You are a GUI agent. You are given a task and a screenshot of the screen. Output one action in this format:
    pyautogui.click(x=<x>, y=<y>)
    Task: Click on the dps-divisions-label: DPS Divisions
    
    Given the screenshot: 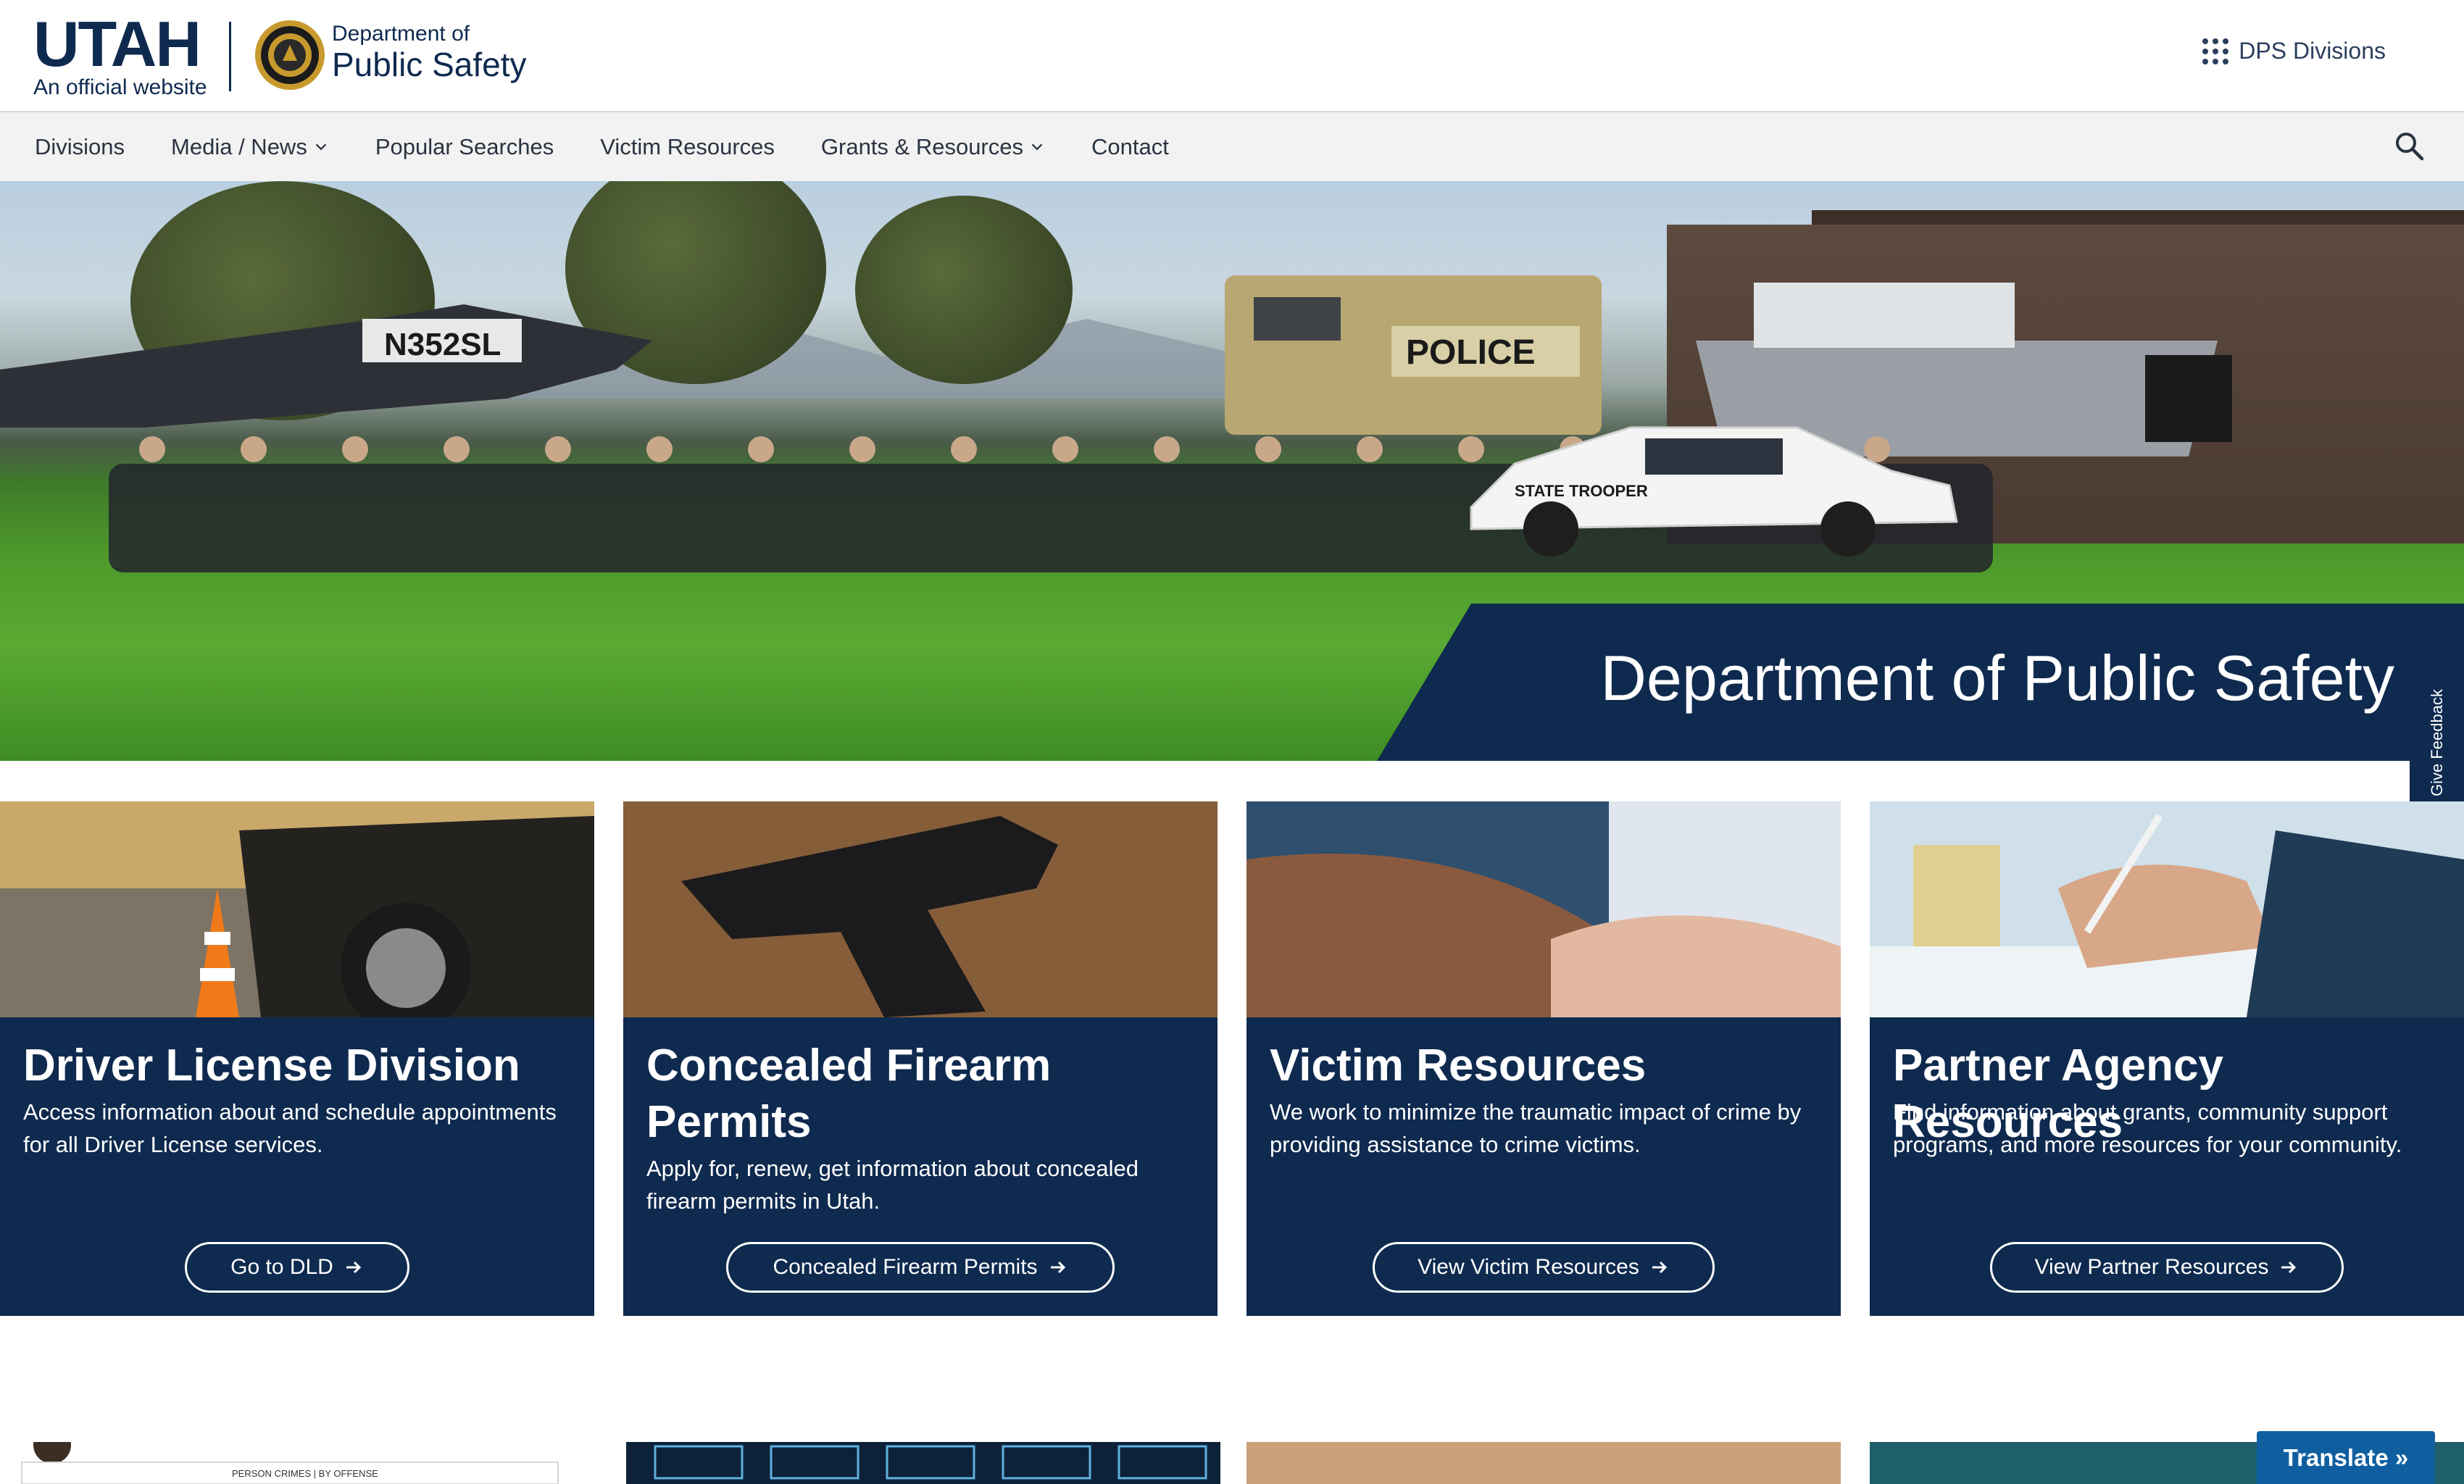 What is the action you would take?
    pyautogui.click(x=2312, y=51)
    